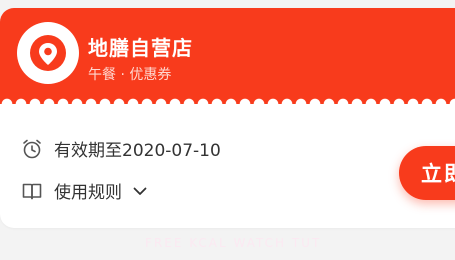  Describe the element at coordinates (32, 191) in the screenshot. I see `book-icon` at that location.